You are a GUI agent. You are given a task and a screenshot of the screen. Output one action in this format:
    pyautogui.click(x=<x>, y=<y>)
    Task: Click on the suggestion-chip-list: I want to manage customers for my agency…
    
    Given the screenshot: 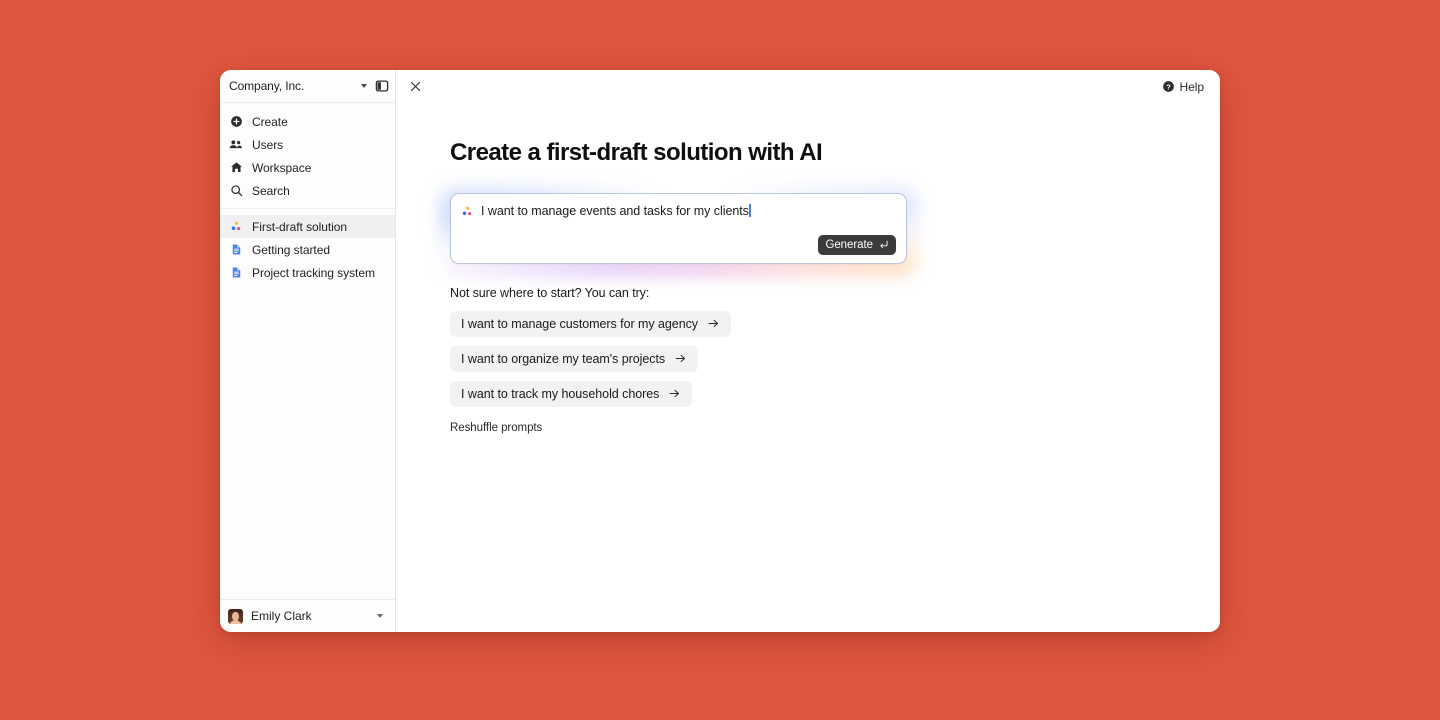 What is the action you would take?
    pyautogui.click(x=835, y=358)
    